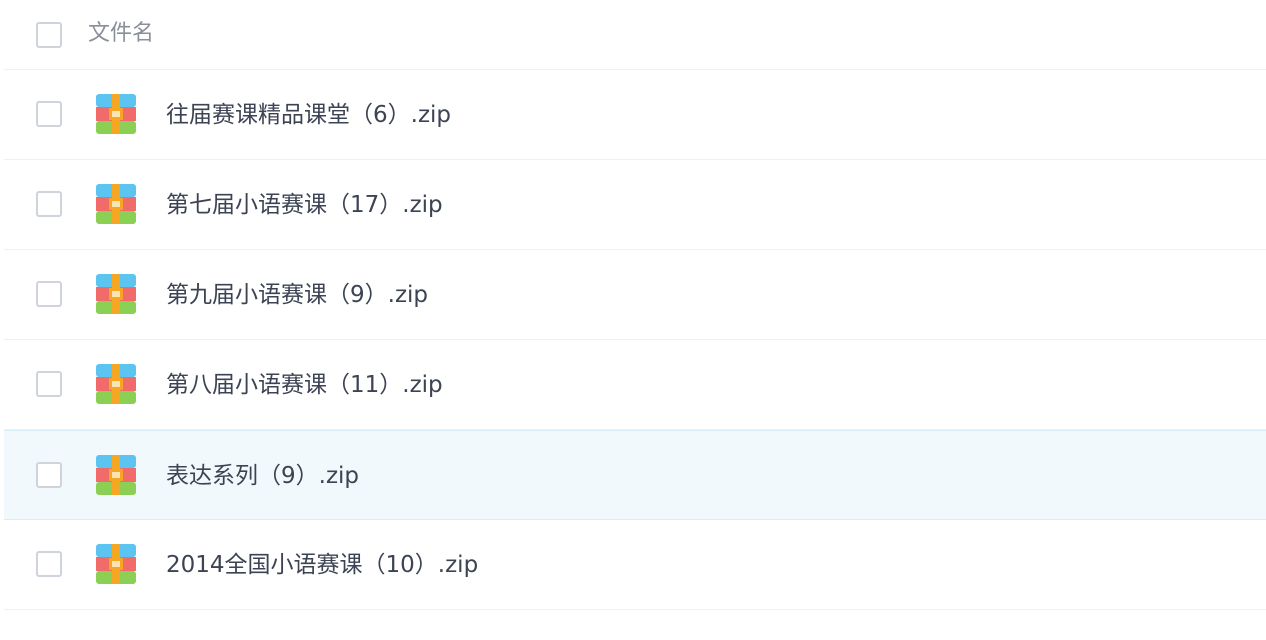 The height and width of the screenshot is (640, 1266). I want to click on select-all-checkbox, so click(49, 35).